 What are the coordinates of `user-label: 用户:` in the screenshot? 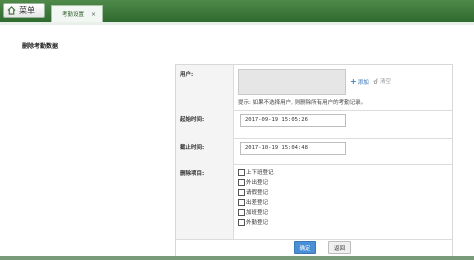 It's located at (187, 75).